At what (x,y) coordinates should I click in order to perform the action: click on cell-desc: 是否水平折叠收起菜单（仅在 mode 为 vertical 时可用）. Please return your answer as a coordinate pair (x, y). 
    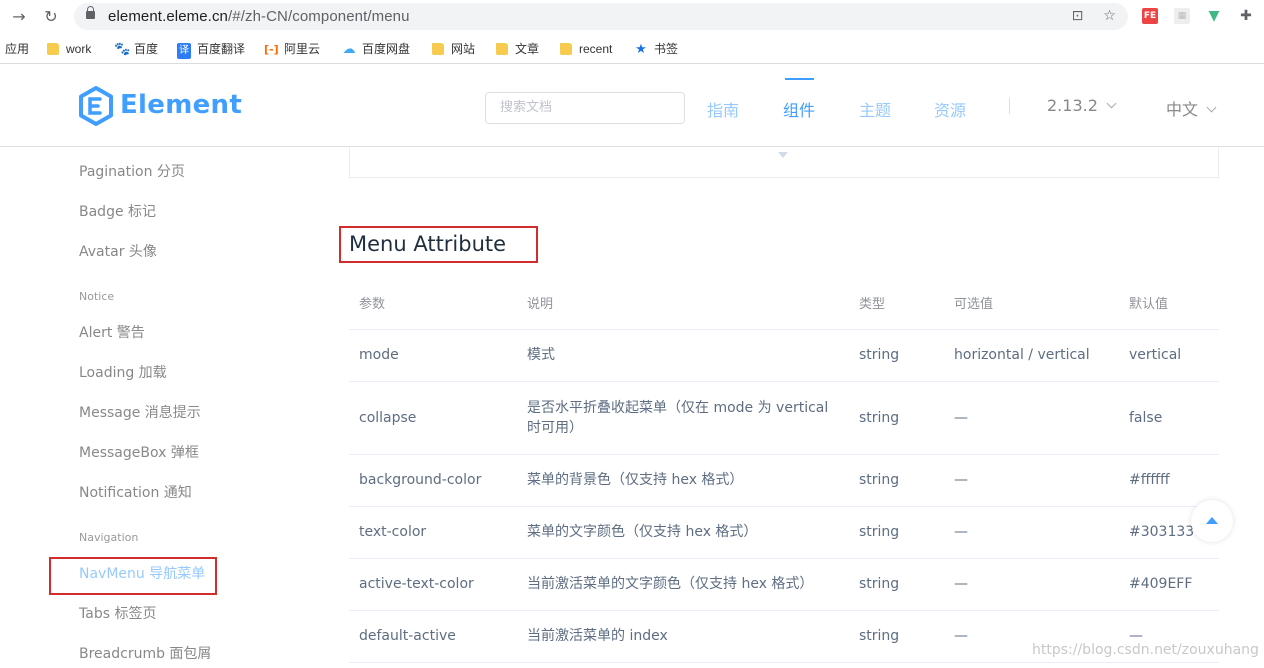
    Looking at the image, I should click on (683, 418).